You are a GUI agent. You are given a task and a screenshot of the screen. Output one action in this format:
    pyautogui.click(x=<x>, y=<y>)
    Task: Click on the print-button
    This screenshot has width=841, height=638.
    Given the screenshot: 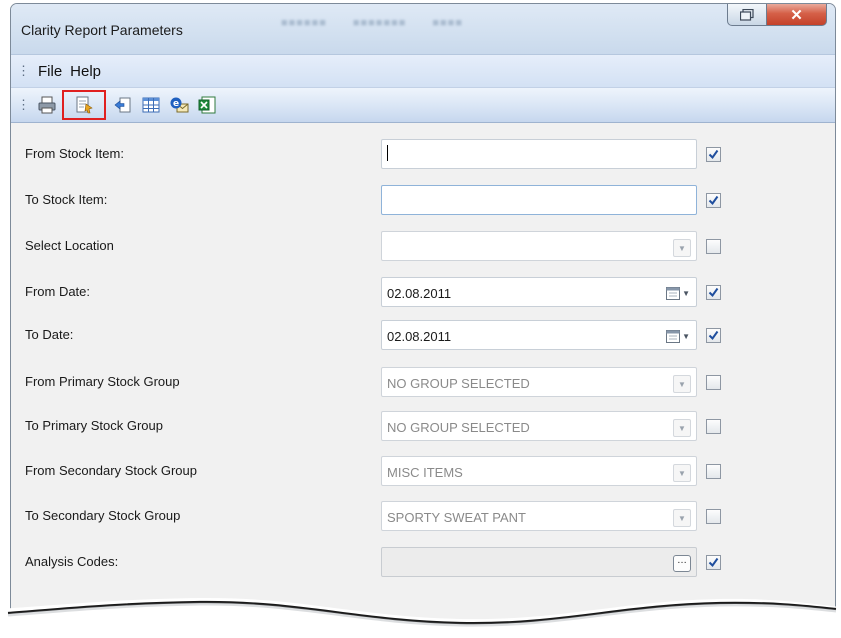 What is the action you would take?
    pyautogui.click(x=47, y=105)
    